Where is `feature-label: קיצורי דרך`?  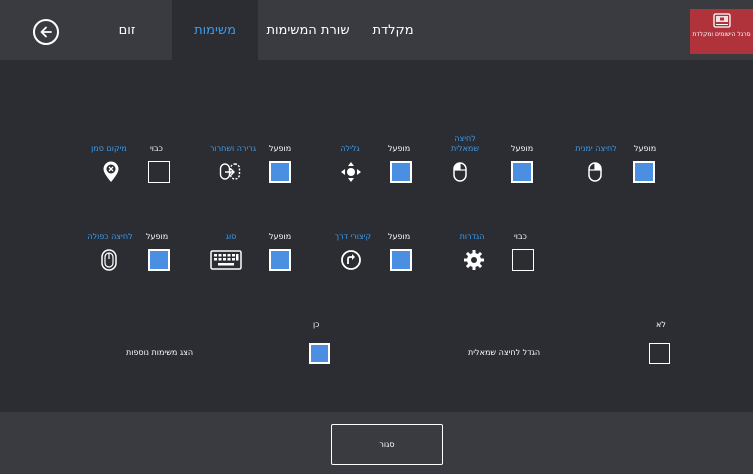 feature-label: קיצורי דרך is located at coordinates (353, 236).